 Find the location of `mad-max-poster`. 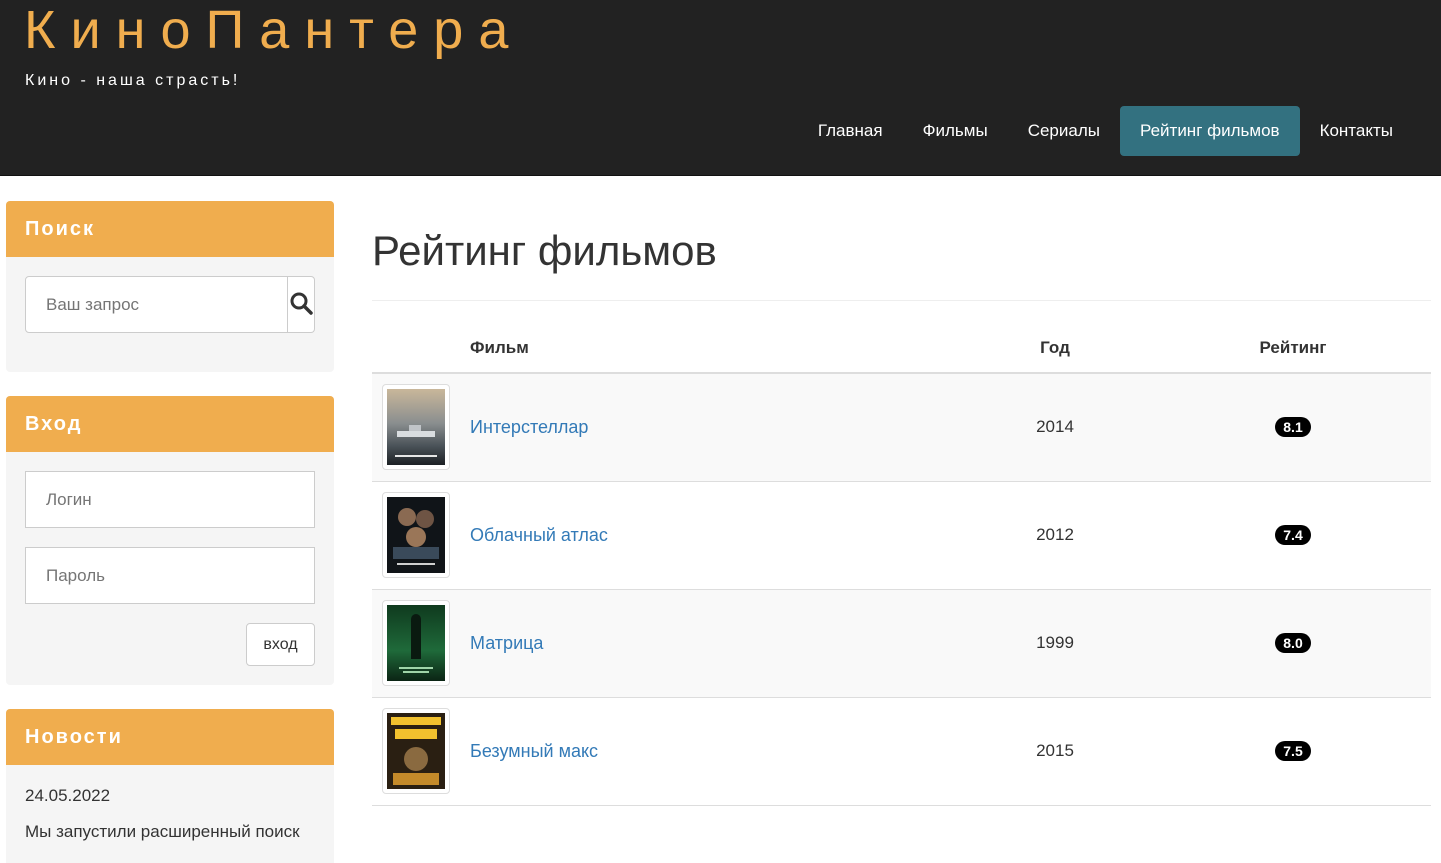

mad-max-poster is located at coordinates (416, 751).